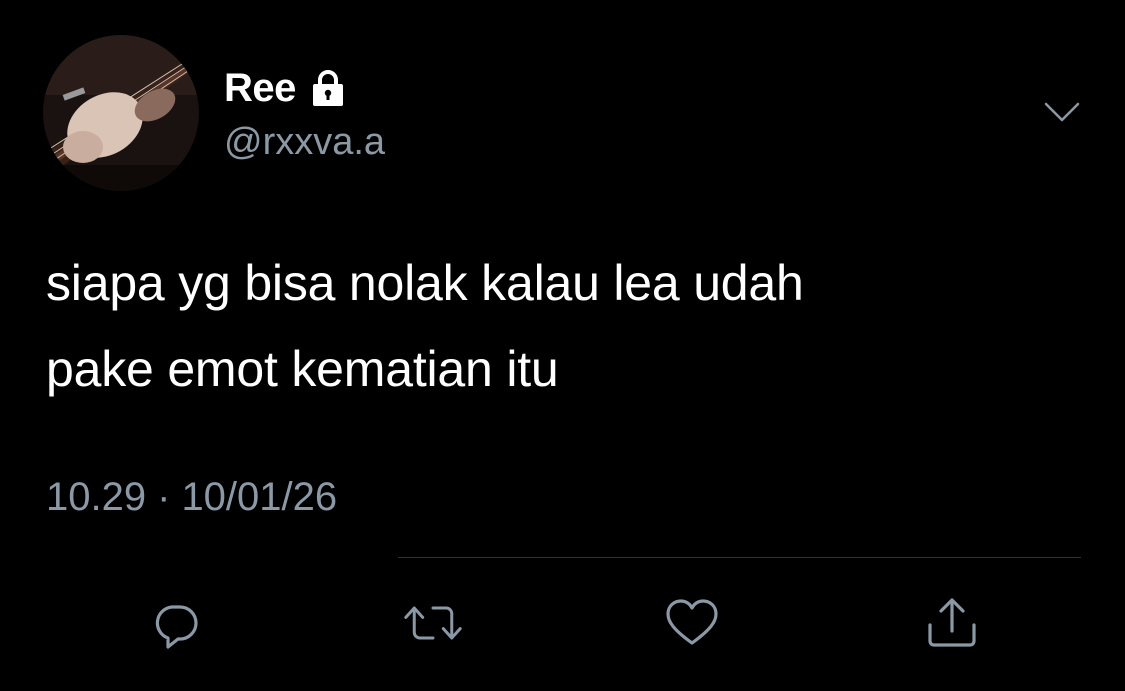 The width and height of the screenshot is (1125, 691). Describe the element at coordinates (304, 142) in the screenshot. I see `user-handle: @rxxva.a` at that location.